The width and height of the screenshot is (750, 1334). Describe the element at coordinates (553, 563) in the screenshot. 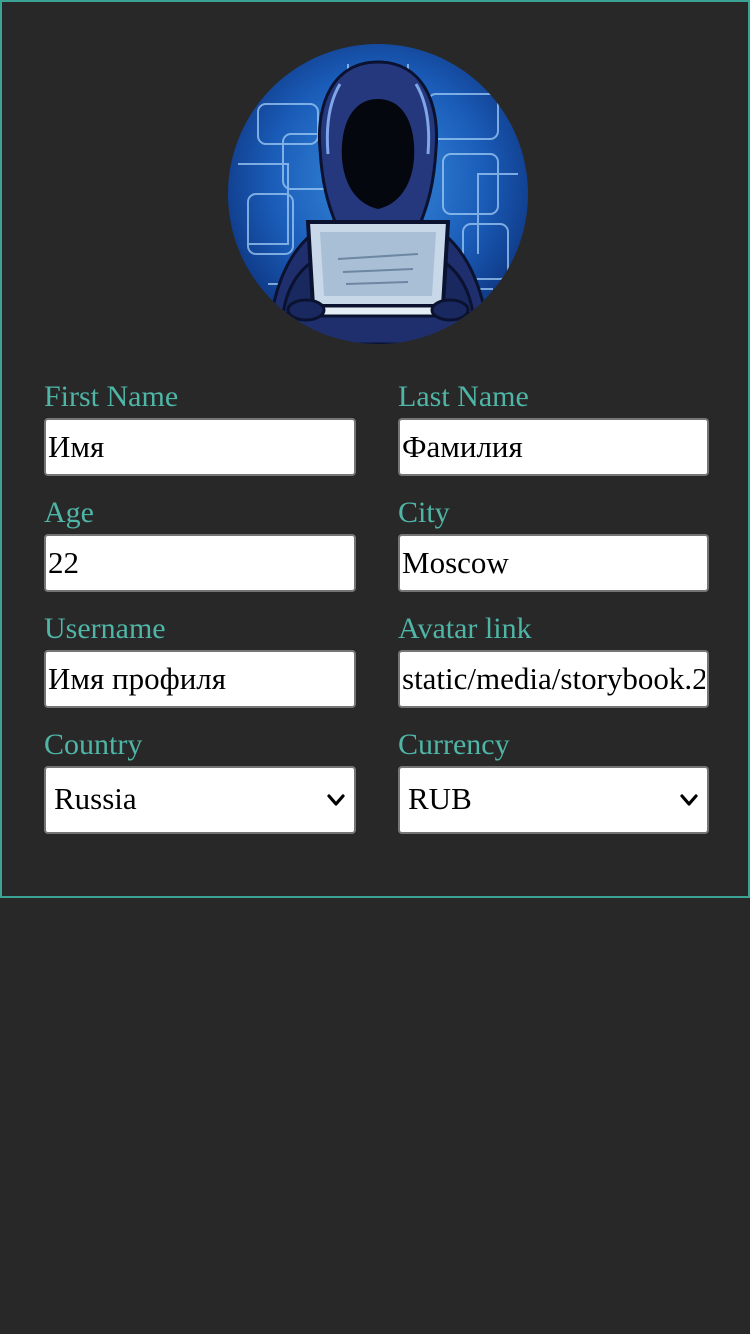

I see `city-input` at that location.